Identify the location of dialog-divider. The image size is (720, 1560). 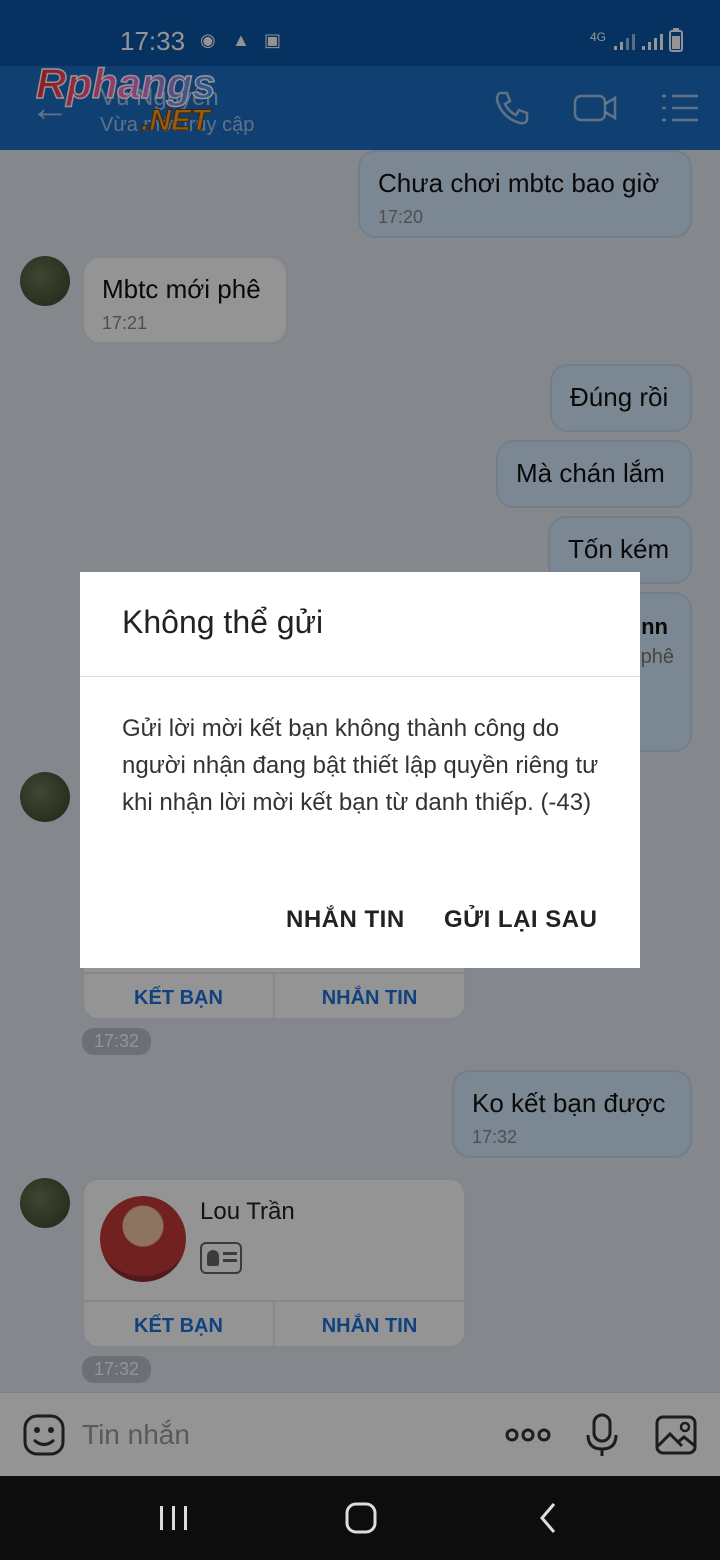
(360, 676).